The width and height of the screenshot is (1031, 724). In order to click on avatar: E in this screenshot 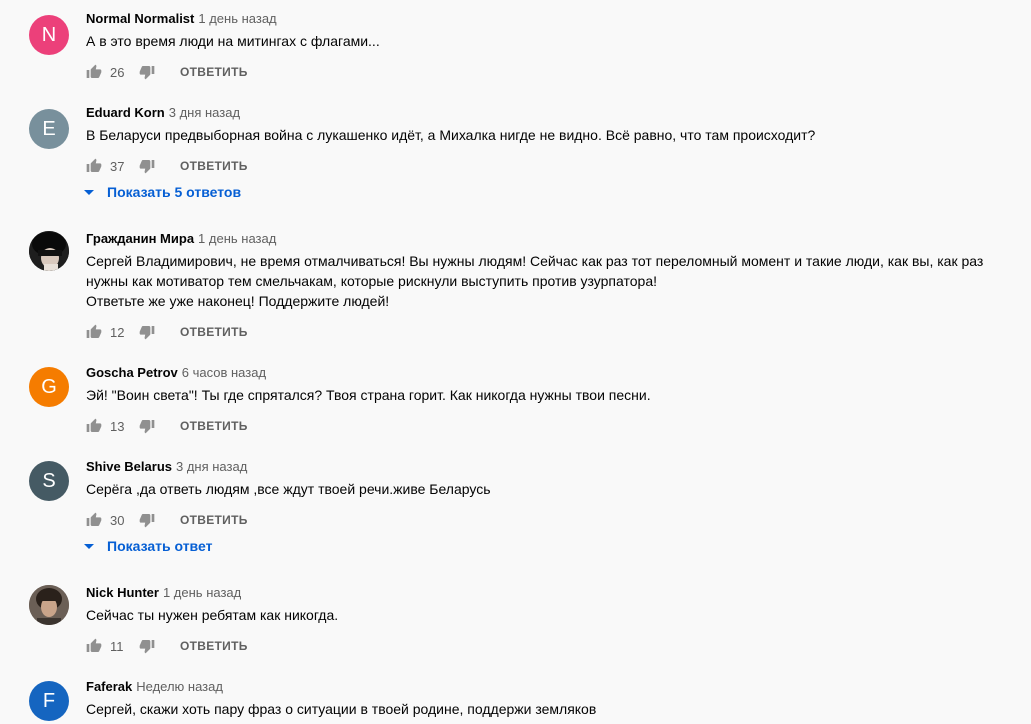, I will do `click(49, 129)`.